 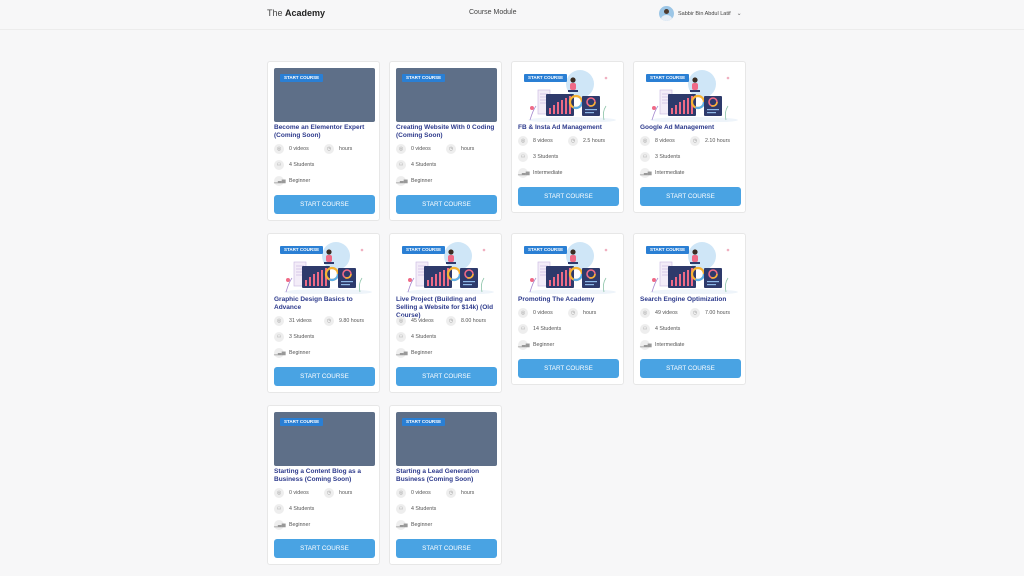 What do you see at coordinates (493, 12) in the screenshot?
I see `page-title: Course Module` at bounding box center [493, 12].